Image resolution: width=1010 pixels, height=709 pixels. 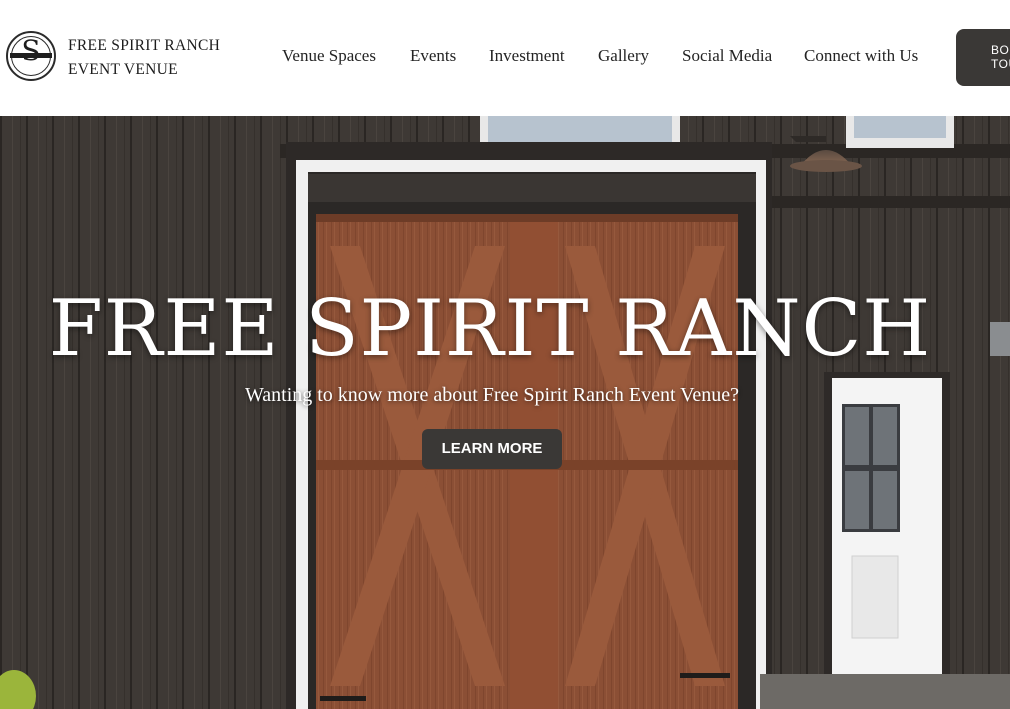 What do you see at coordinates (705, 675) in the screenshot?
I see `door-hinge-right` at bounding box center [705, 675].